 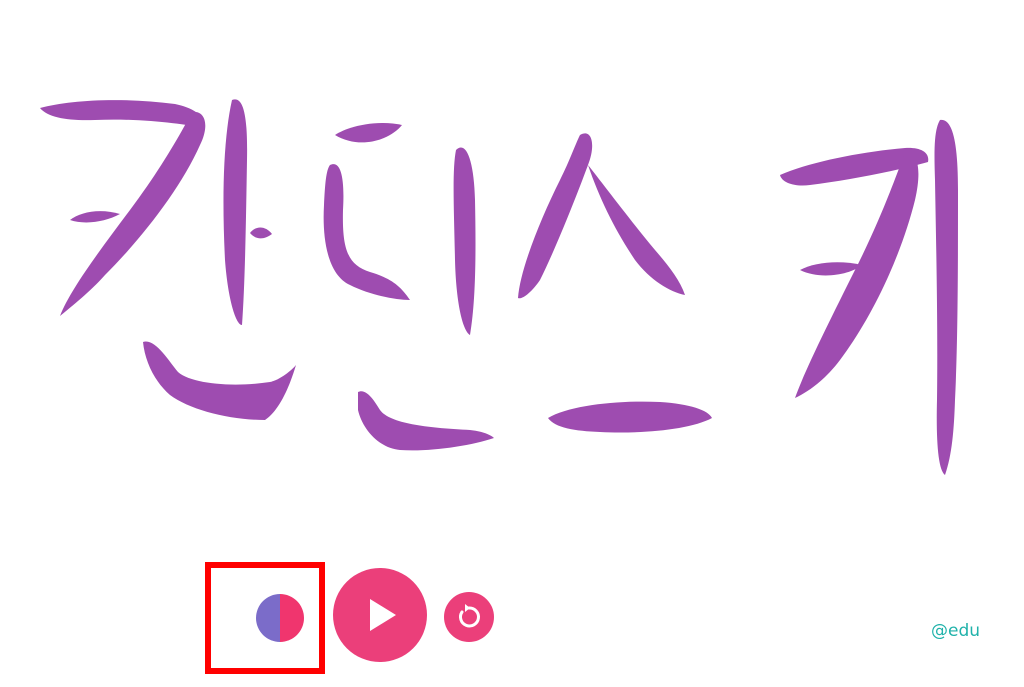 I want to click on watermark: @edu, so click(x=956, y=631).